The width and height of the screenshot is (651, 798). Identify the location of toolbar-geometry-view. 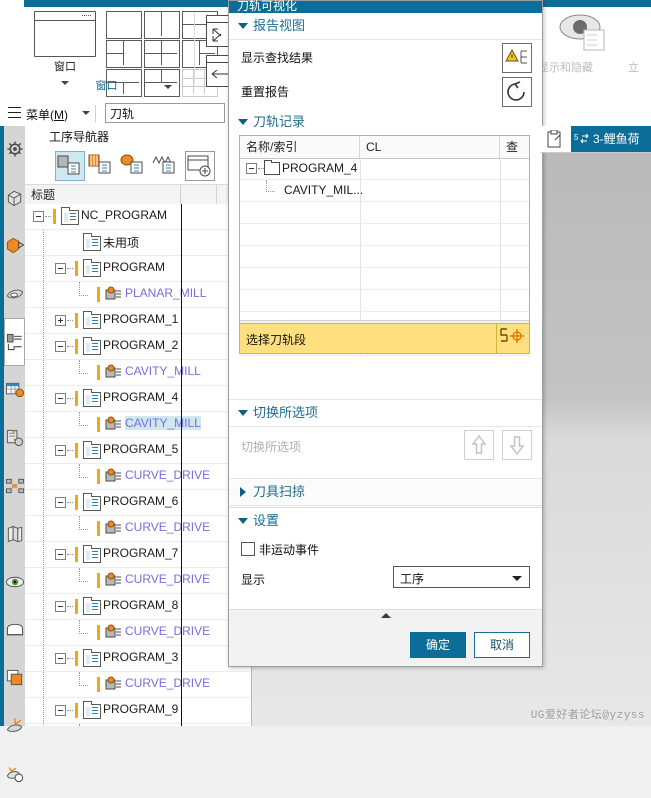
(134, 166).